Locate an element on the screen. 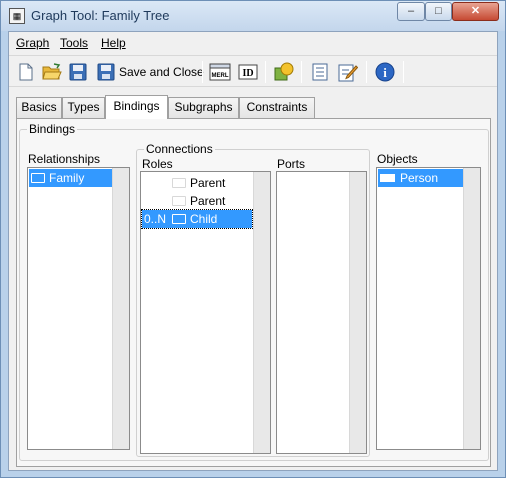 The height and width of the screenshot is (478, 506). menu-bar: Graph Tools Help is located at coordinates (253, 43).